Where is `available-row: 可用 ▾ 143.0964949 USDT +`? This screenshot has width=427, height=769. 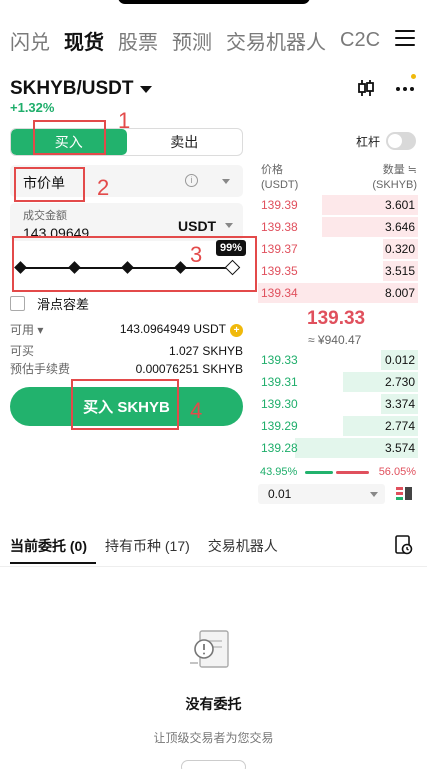 available-row: 可用 ▾ 143.0964949 USDT + is located at coordinates (126, 329).